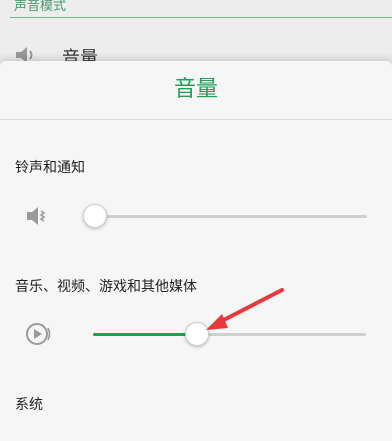 This screenshot has height=441, width=392. What do you see at coordinates (145, 334) in the screenshot?
I see `media-volume-fill` at bounding box center [145, 334].